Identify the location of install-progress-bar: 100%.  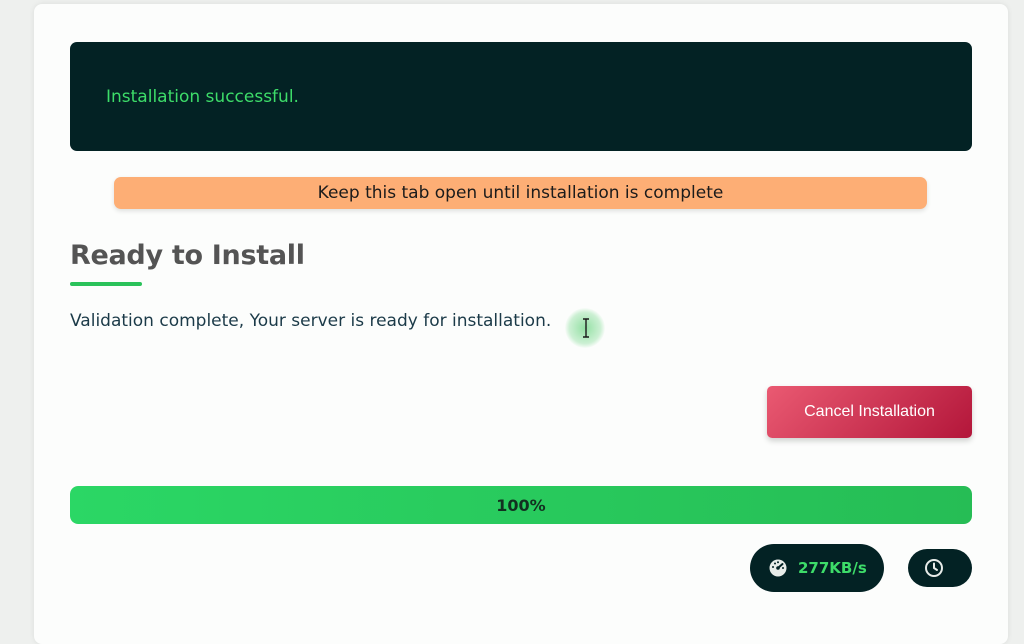
(521, 505).